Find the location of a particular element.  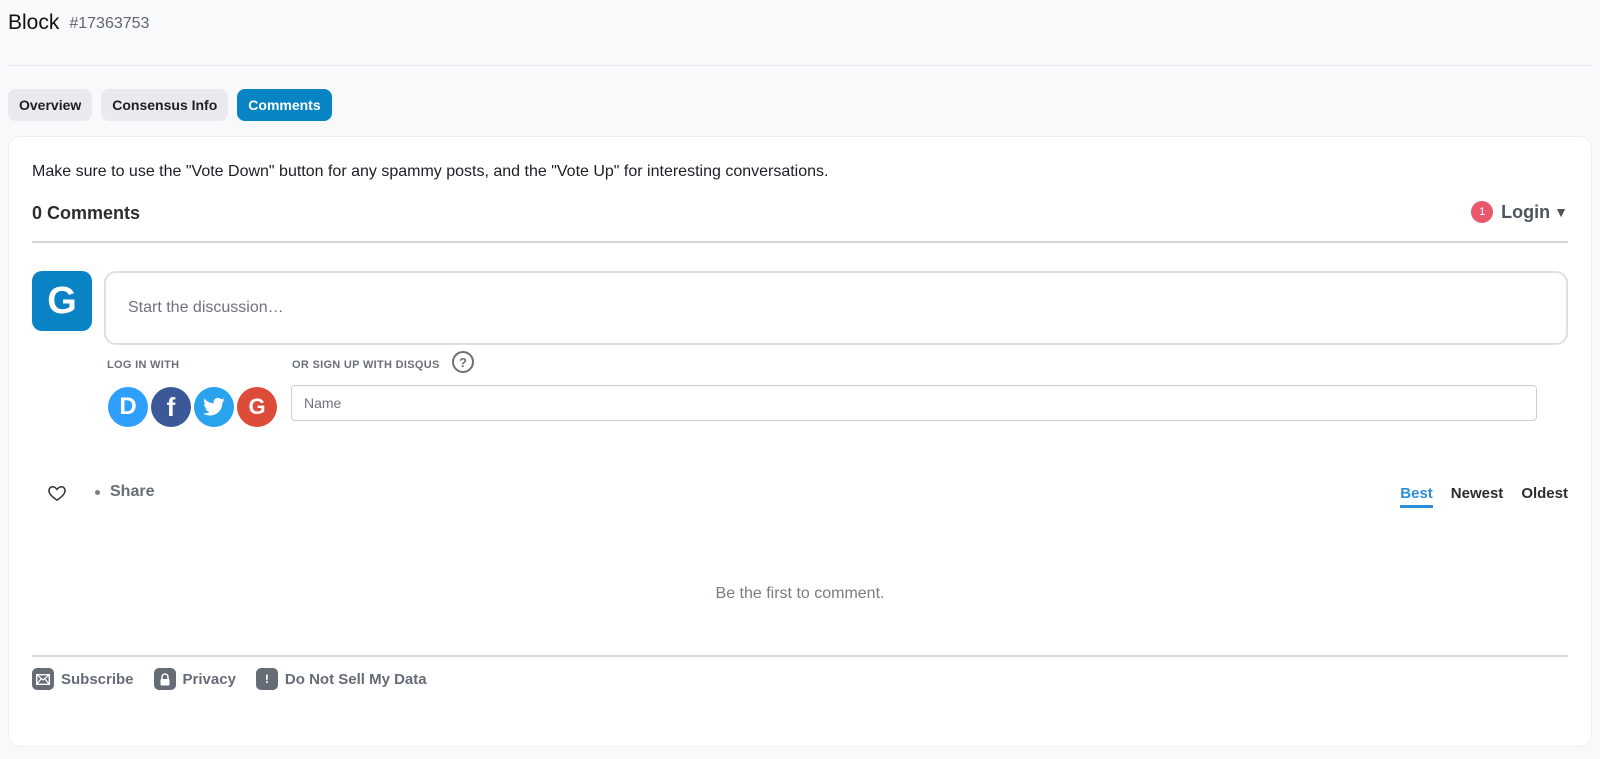

lock-glyph is located at coordinates (165, 678).